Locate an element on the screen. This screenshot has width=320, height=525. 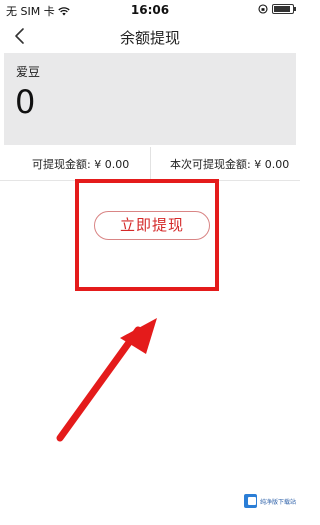
amount-divider is located at coordinates (150, 163).